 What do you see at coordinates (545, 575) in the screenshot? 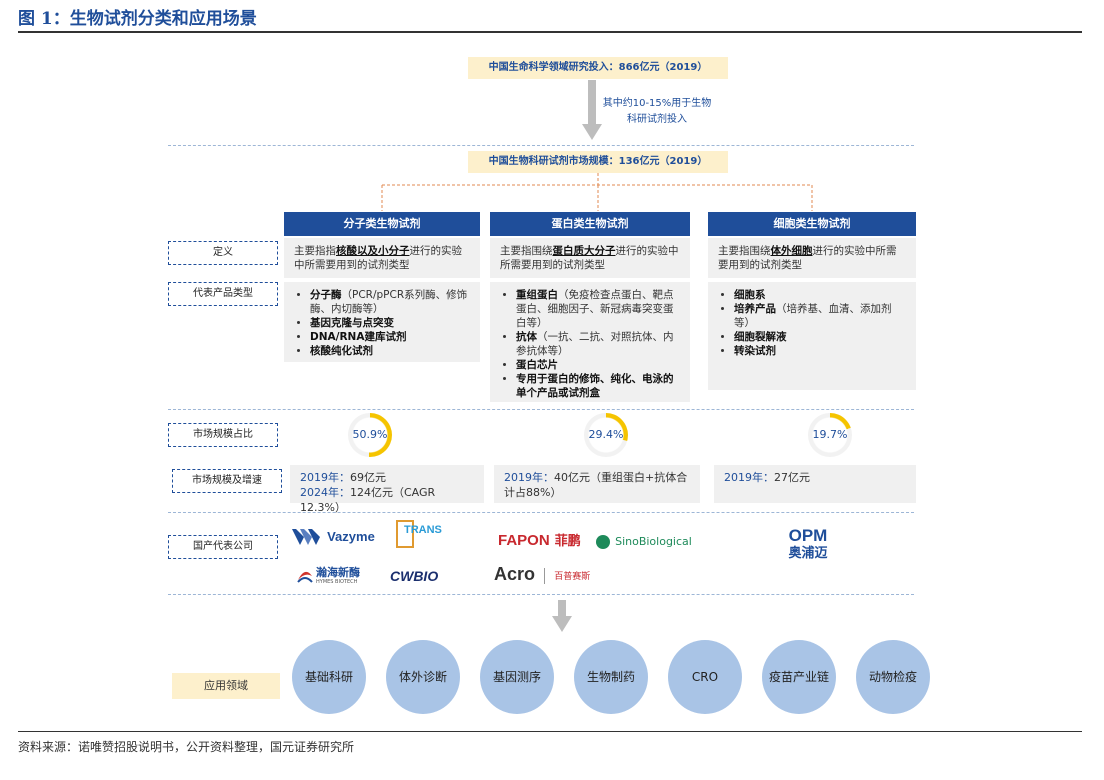
I see `acro-divider` at bounding box center [545, 575].